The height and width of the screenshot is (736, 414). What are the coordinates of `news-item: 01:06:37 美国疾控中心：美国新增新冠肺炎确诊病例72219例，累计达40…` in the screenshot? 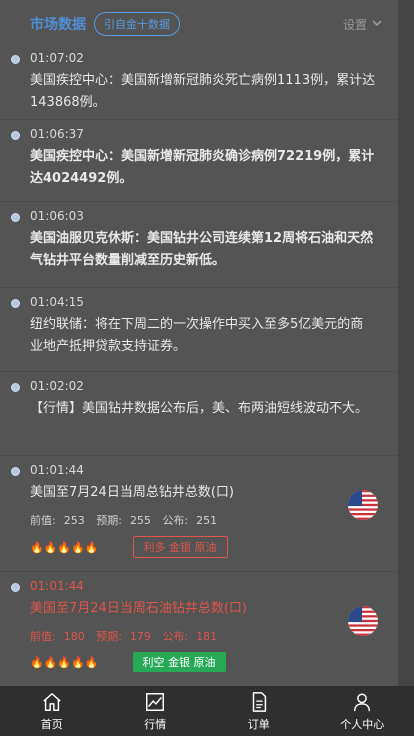 It's located at (199, 161).